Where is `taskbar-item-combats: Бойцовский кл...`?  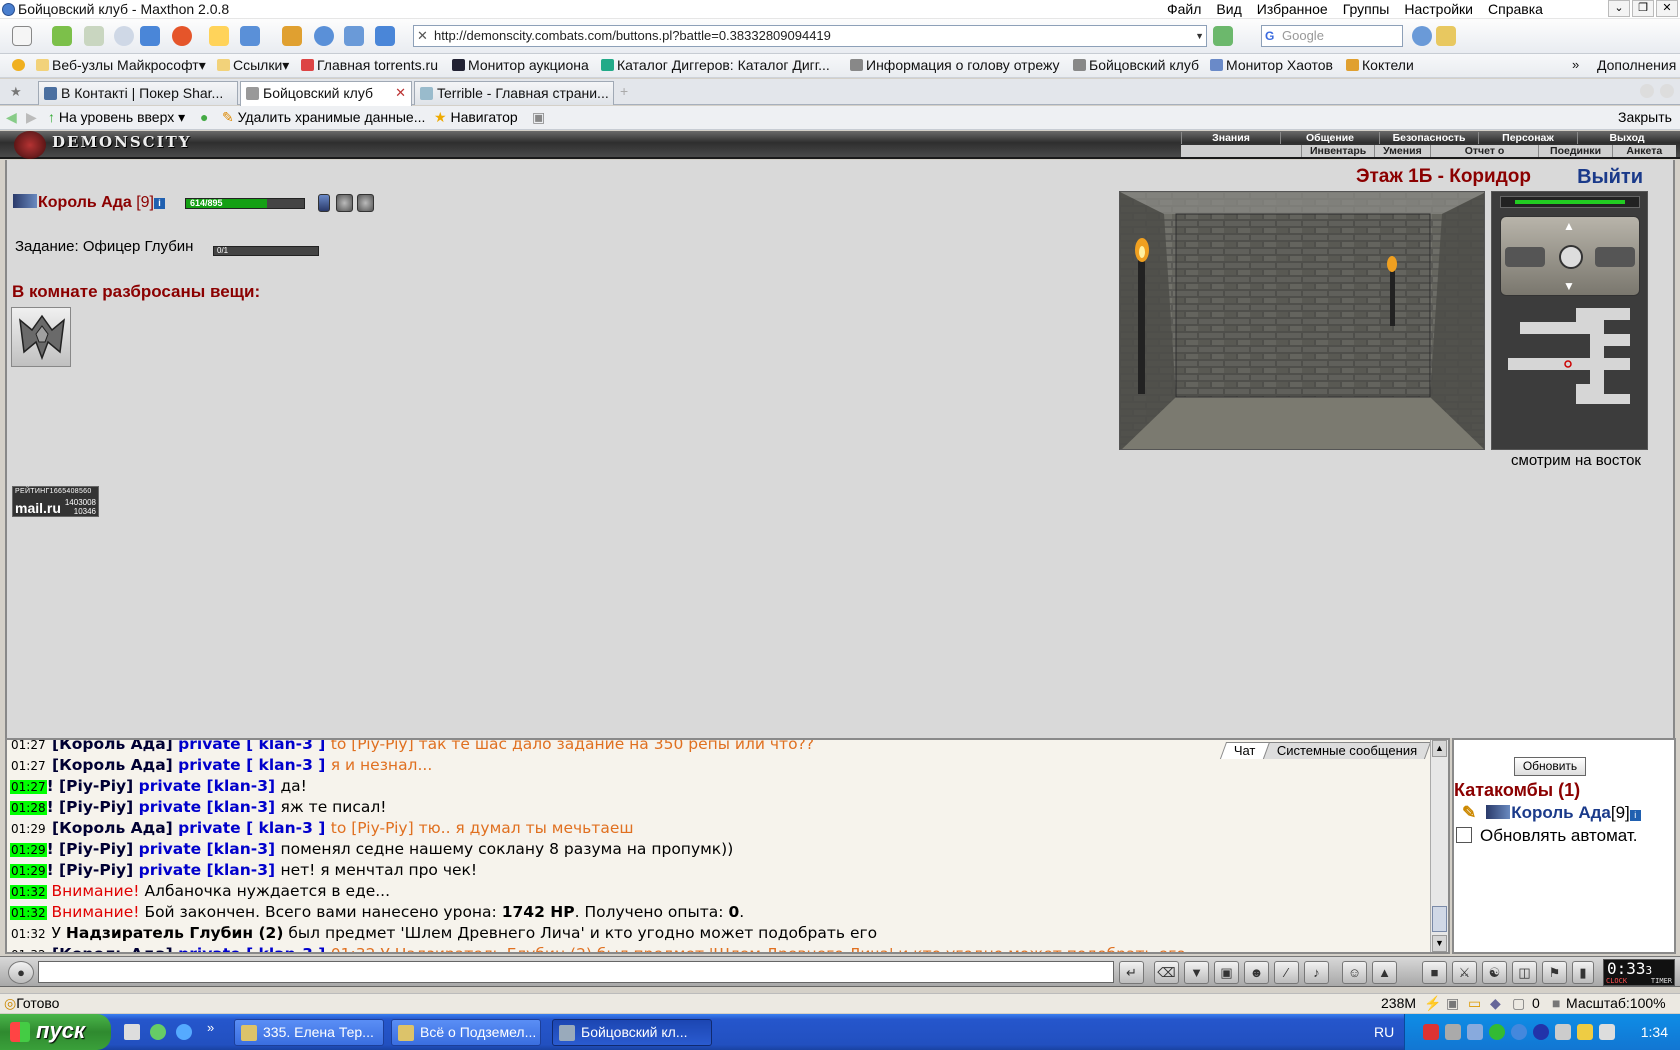 taskbar-item-combats: Бойцовский кл... is located at coordinates (632, 1032).